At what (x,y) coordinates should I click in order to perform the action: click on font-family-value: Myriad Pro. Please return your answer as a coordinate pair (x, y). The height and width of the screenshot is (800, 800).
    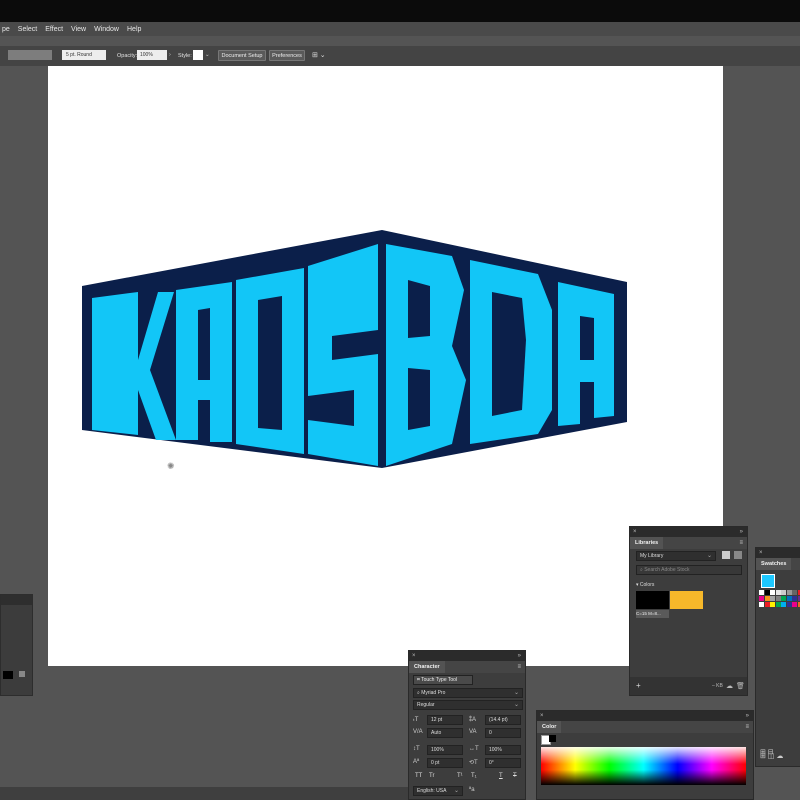
    Looking at the image, I should click on (433, 693).